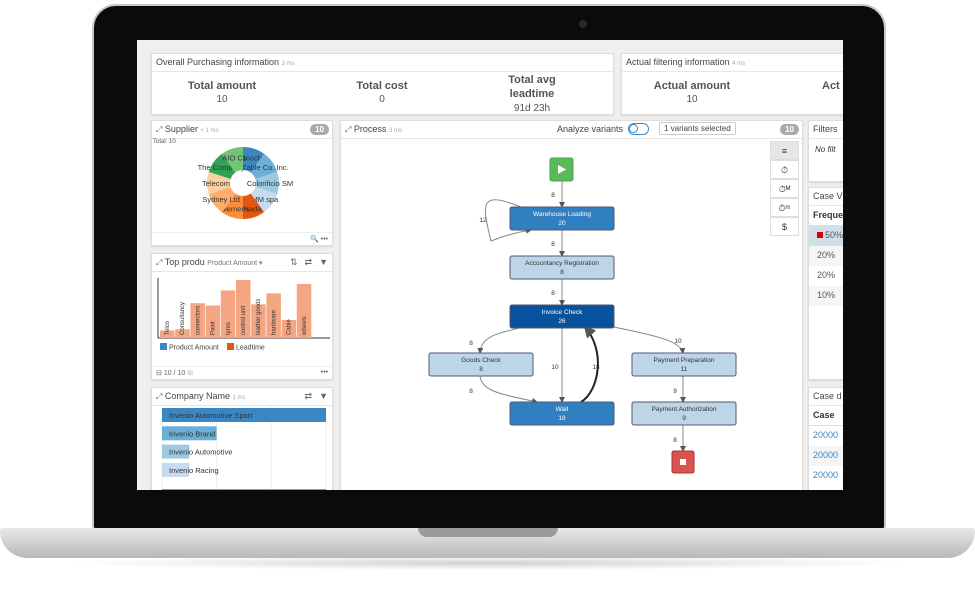 The width and height of the screenshot is (975, 590). What do you see at coordinates (488, 532) in the screenshot?
I see `laptop-notch` at bounding box center [488, 532].